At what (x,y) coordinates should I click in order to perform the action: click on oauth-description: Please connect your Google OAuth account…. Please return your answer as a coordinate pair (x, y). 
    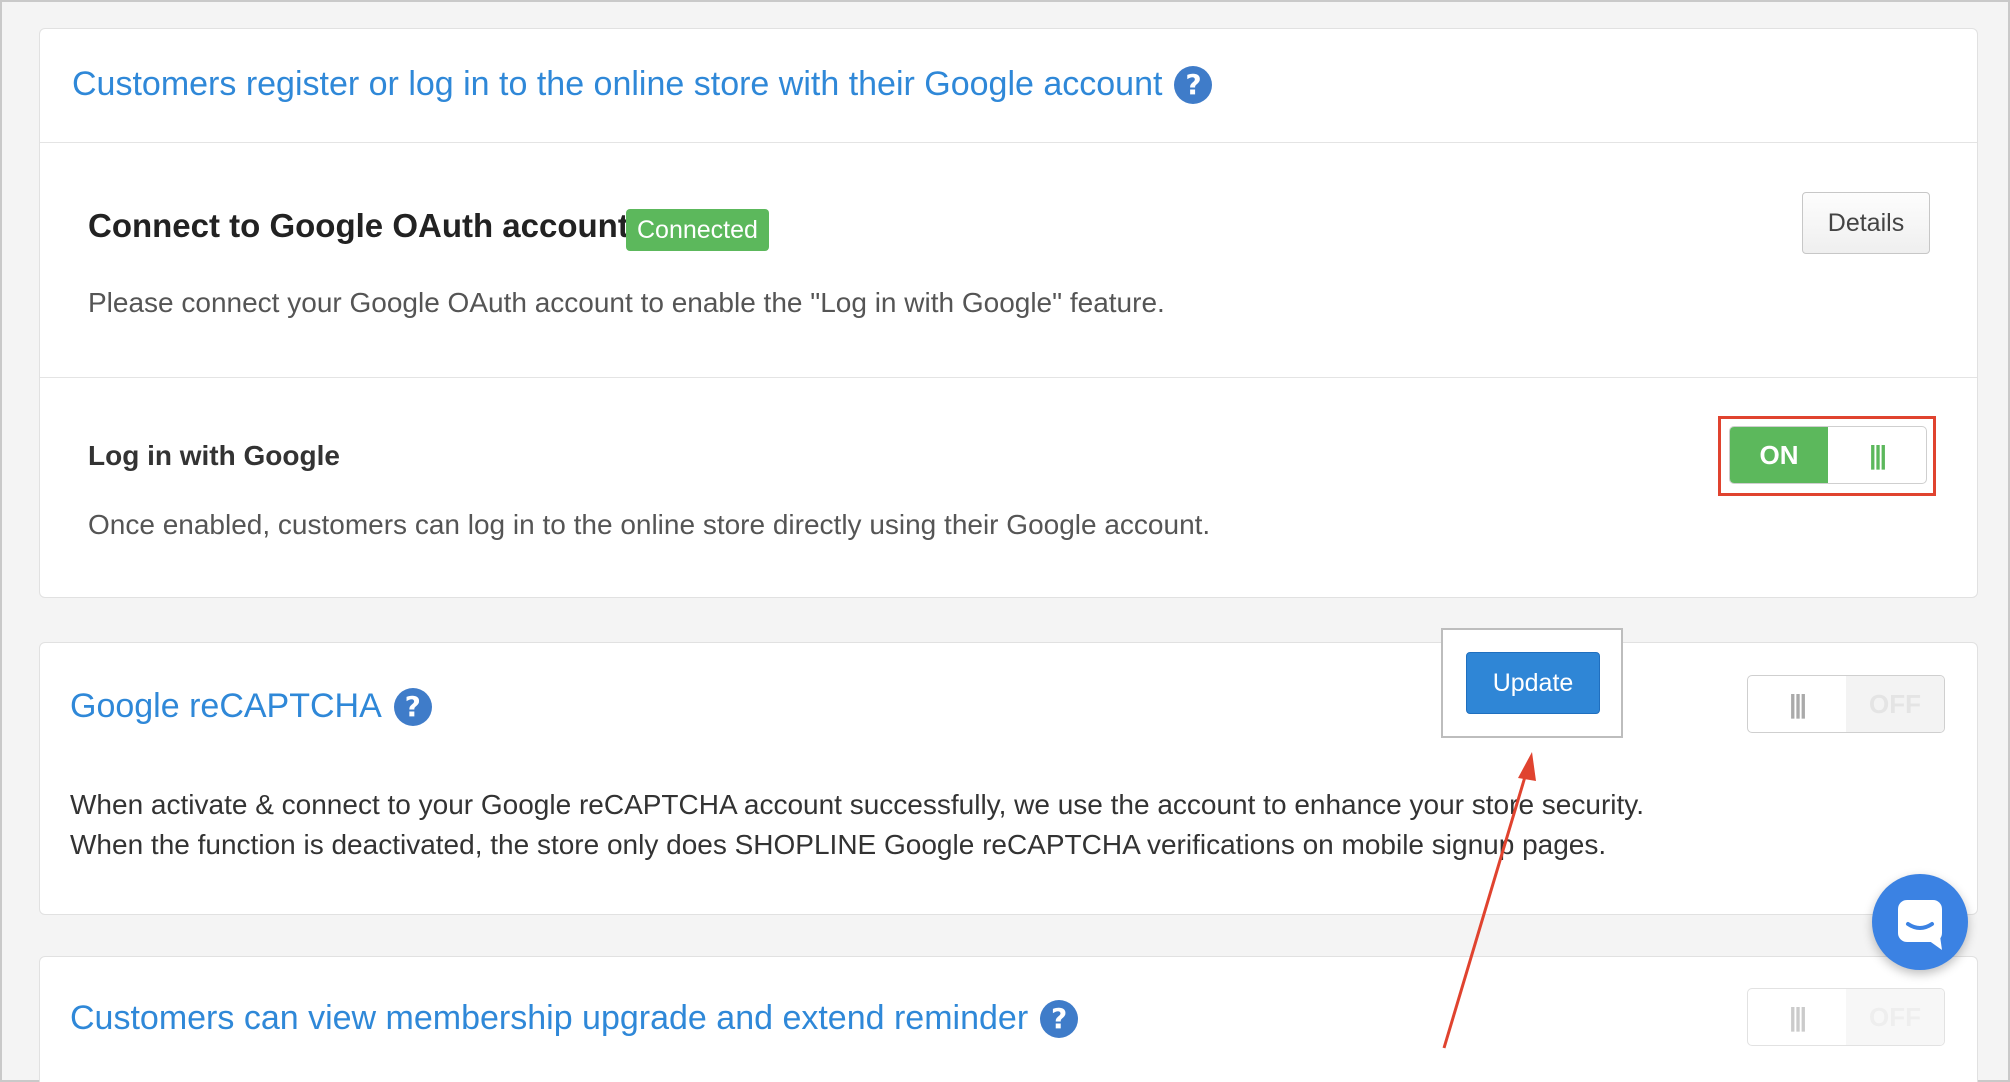
    Looking at the image, I should click on (626, 302).